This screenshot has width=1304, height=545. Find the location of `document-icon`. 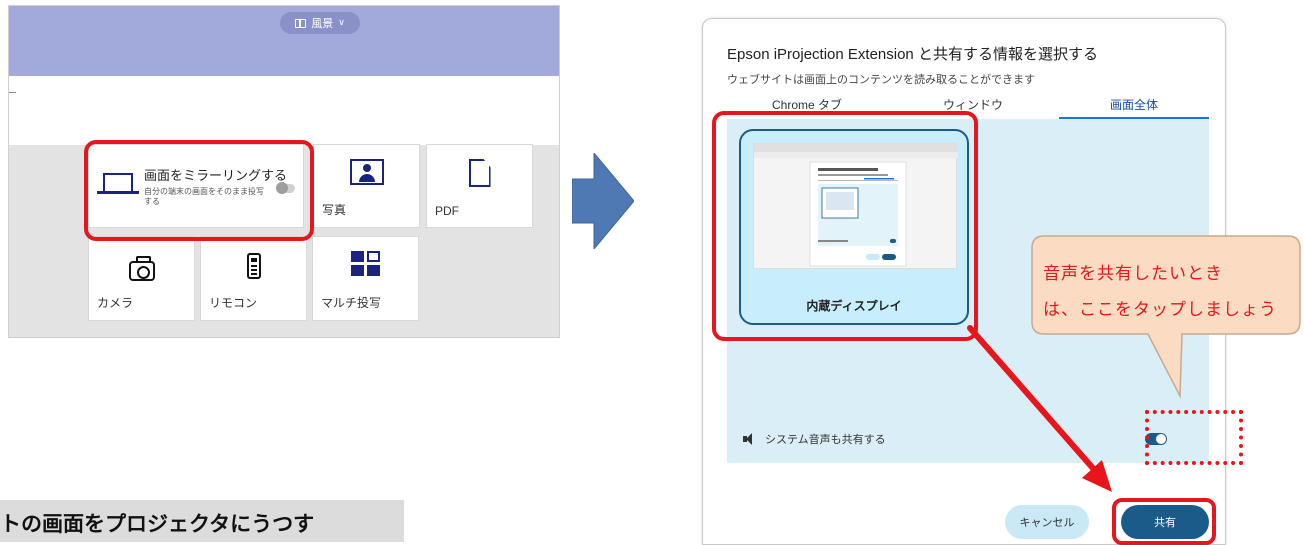

document-icon is located at coordinates (479, 173).